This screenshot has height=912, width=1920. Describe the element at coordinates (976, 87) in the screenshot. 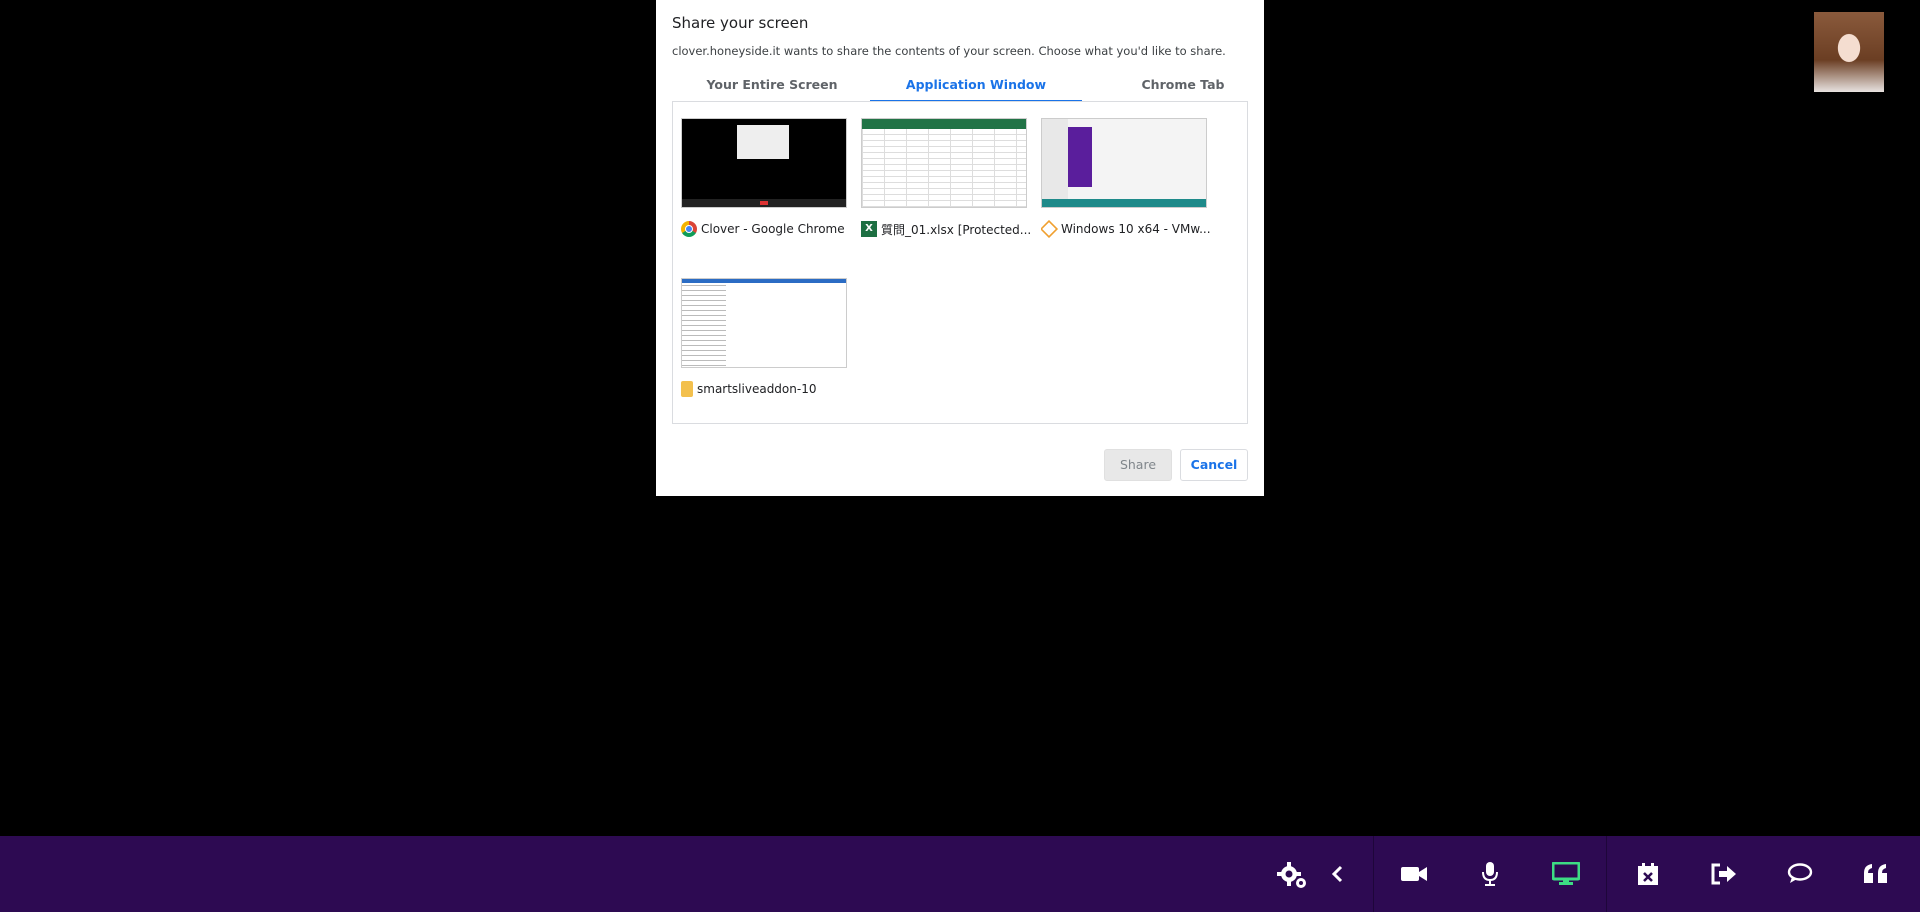

I see `tab-application-window: Application Window` at that location.